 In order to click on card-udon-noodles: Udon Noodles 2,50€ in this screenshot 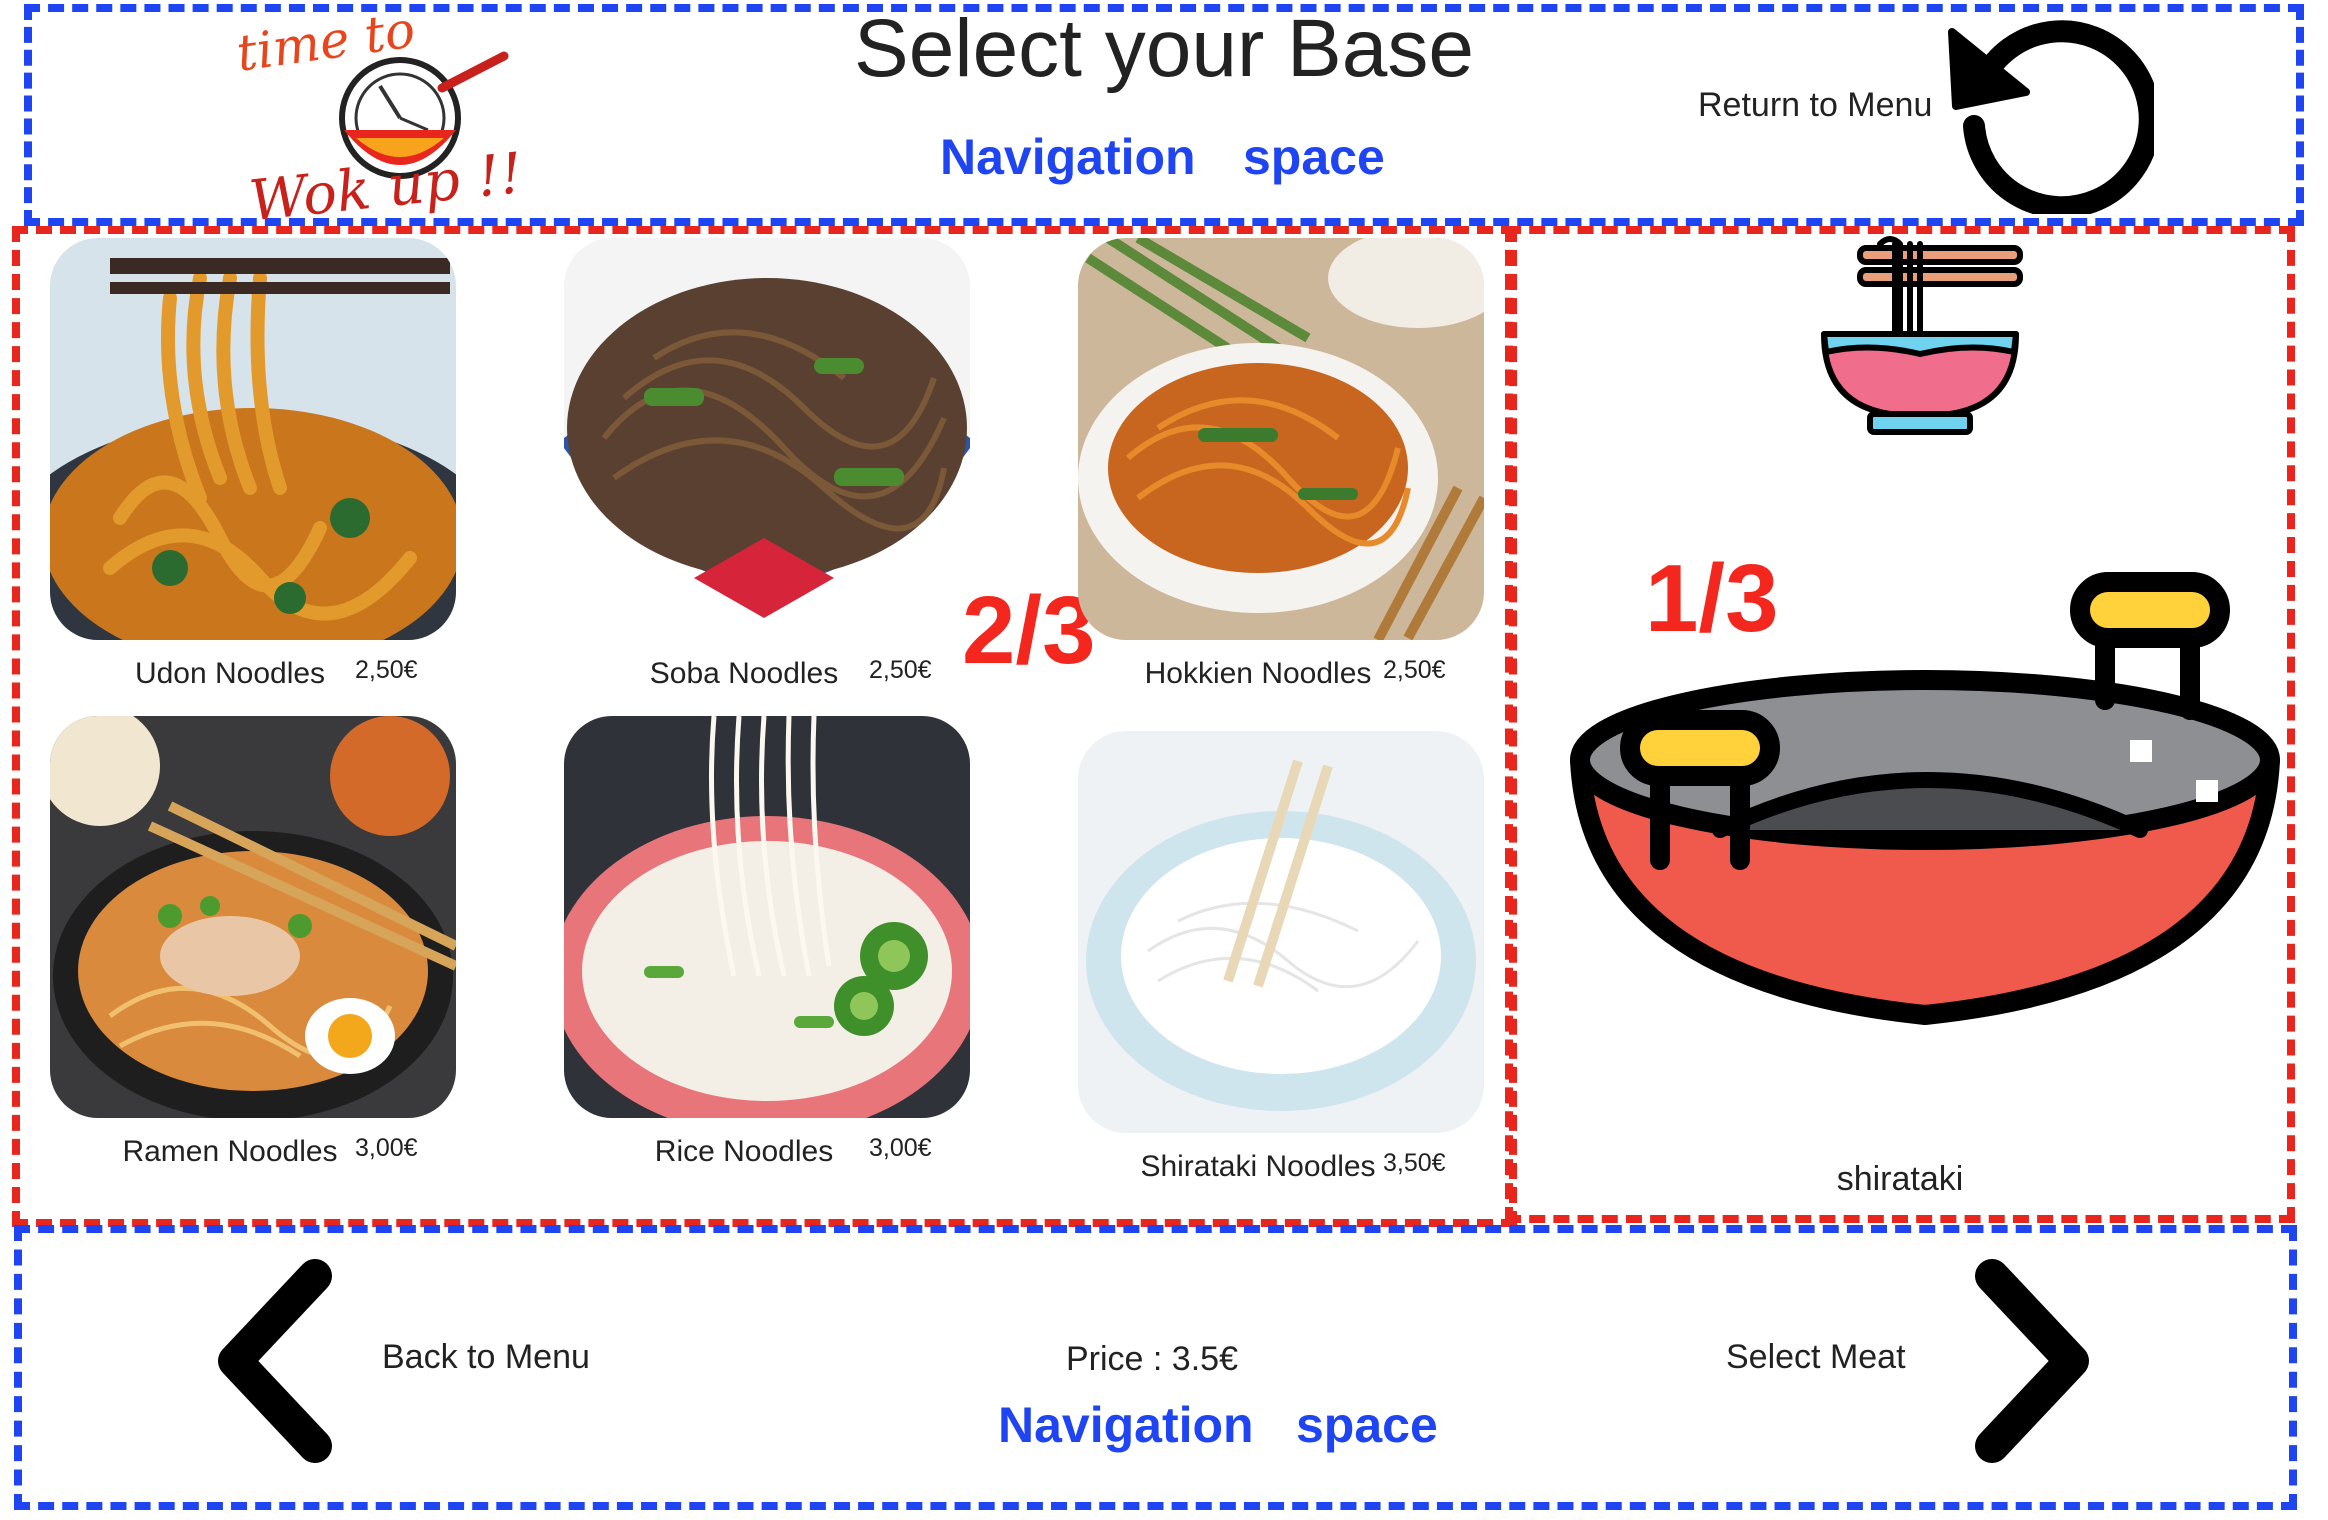, I will do `click(254, 464)`.